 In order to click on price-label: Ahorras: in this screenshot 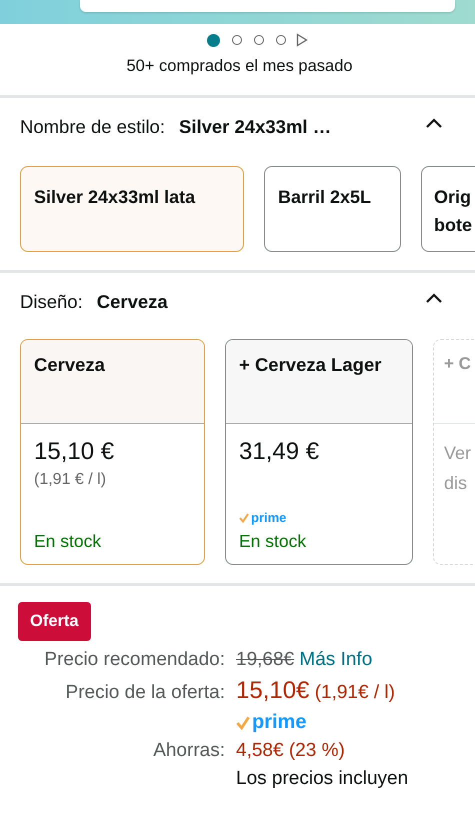, I will do `click(188, 751)`.